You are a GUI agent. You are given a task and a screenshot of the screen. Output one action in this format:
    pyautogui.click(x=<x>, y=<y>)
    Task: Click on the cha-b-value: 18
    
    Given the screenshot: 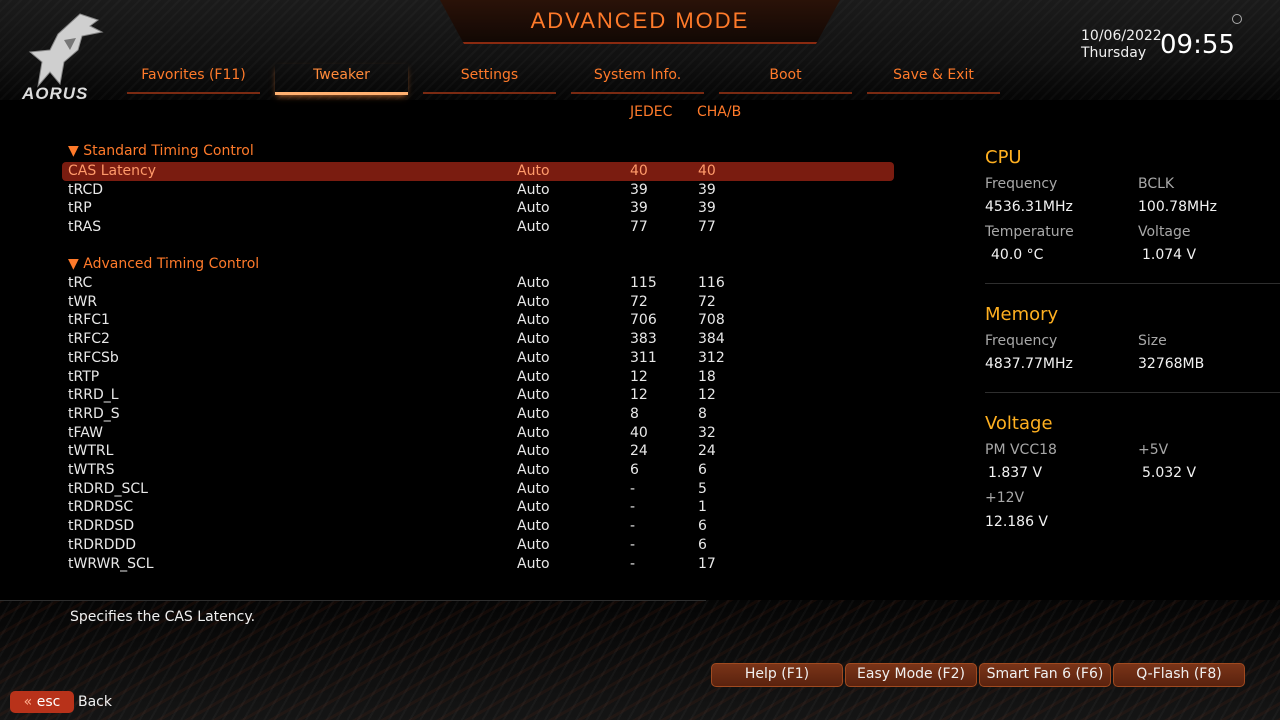 What is the action you would take?
    pyautogui.click(x=707, y=376)
    